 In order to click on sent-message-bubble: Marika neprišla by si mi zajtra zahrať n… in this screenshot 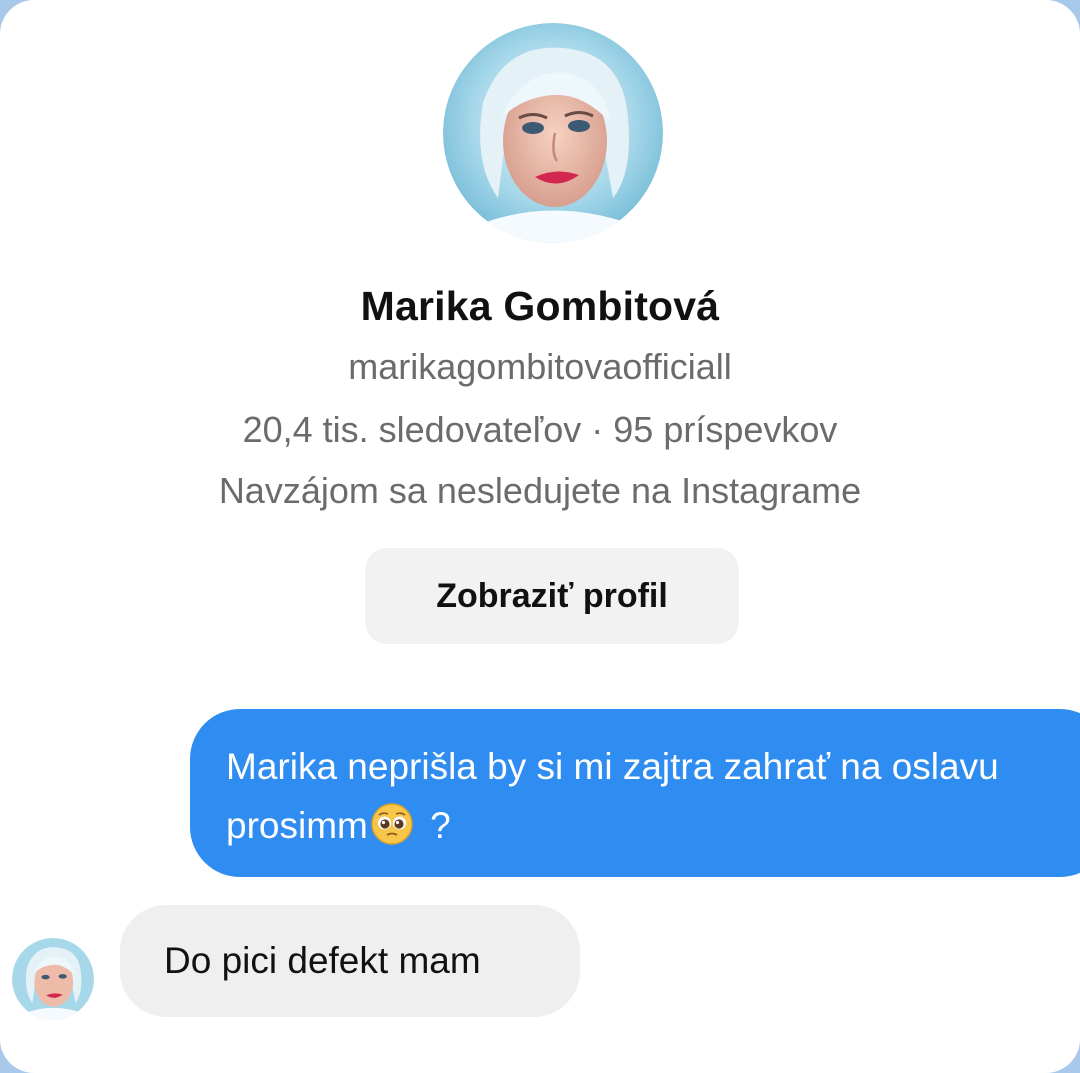, I will do `click(635, 793)`.